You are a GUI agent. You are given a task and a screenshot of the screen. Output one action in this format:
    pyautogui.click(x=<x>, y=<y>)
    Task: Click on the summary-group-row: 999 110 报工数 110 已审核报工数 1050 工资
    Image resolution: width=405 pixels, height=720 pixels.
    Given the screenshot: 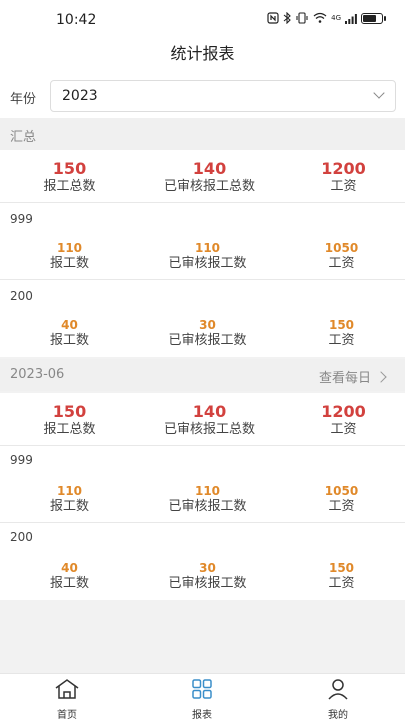 What is the action you would take?
    pyautogui.click(x=202, y=241)
    